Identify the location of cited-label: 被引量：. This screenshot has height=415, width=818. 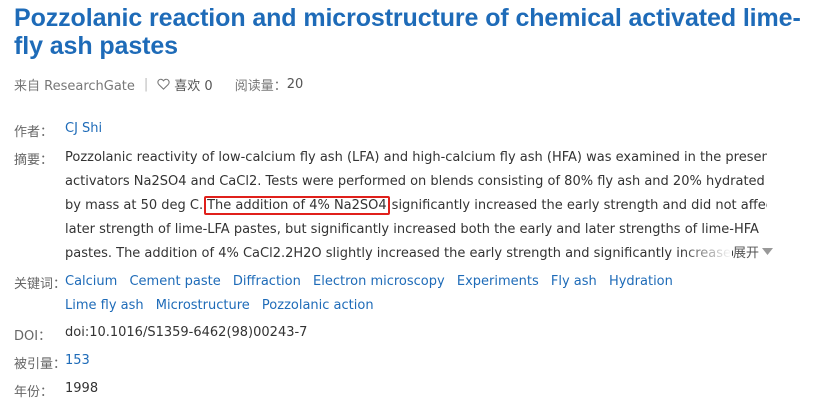
(40, 364).